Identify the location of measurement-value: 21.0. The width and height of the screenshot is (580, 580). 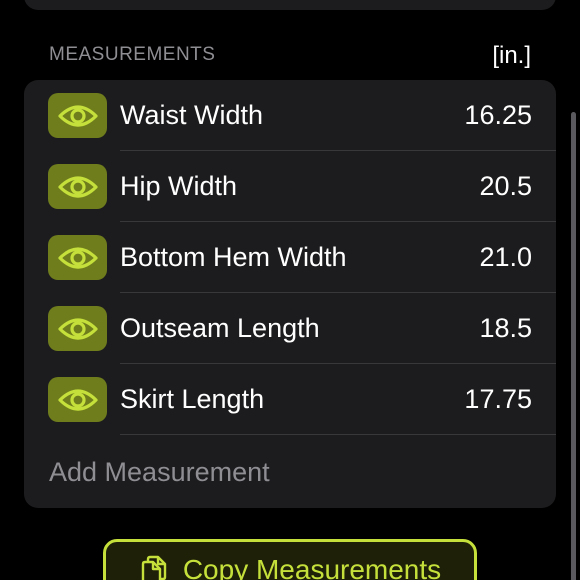
(505, 257).